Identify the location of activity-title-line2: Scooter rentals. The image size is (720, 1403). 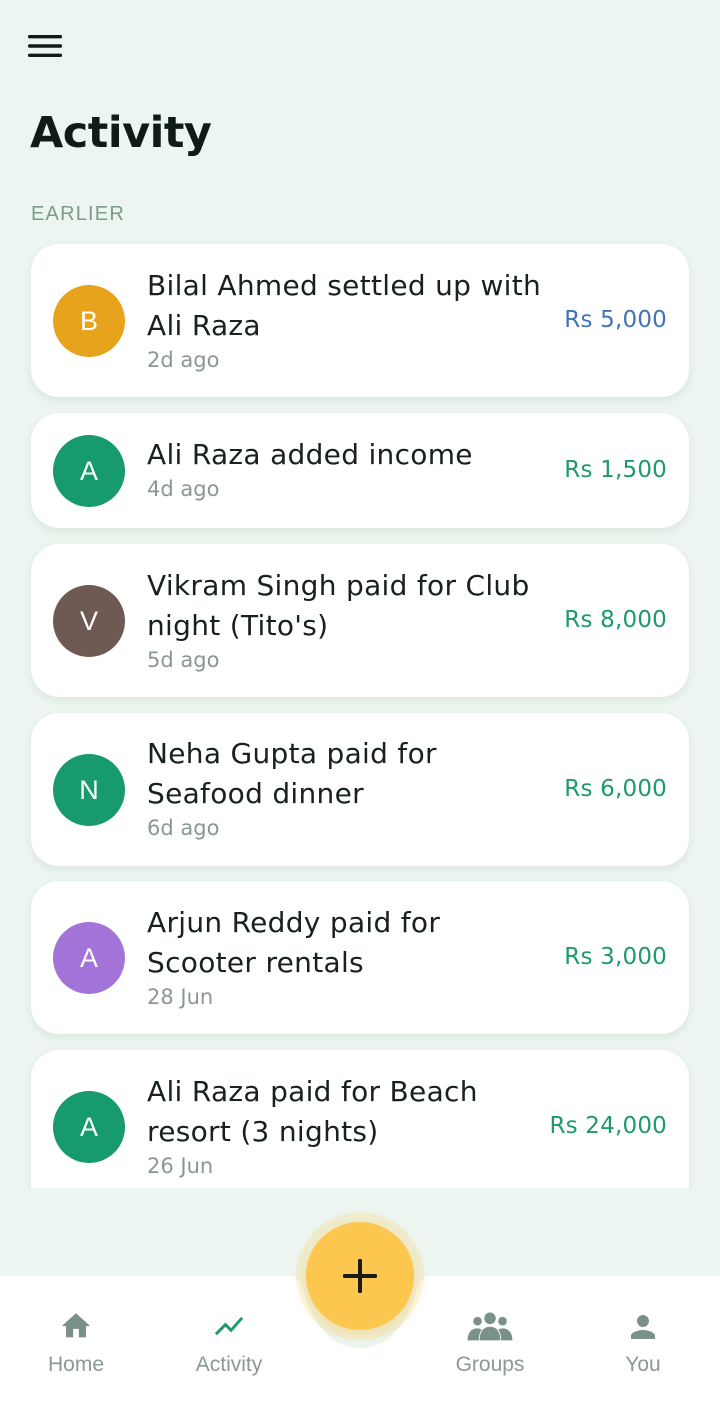
(255, 962).